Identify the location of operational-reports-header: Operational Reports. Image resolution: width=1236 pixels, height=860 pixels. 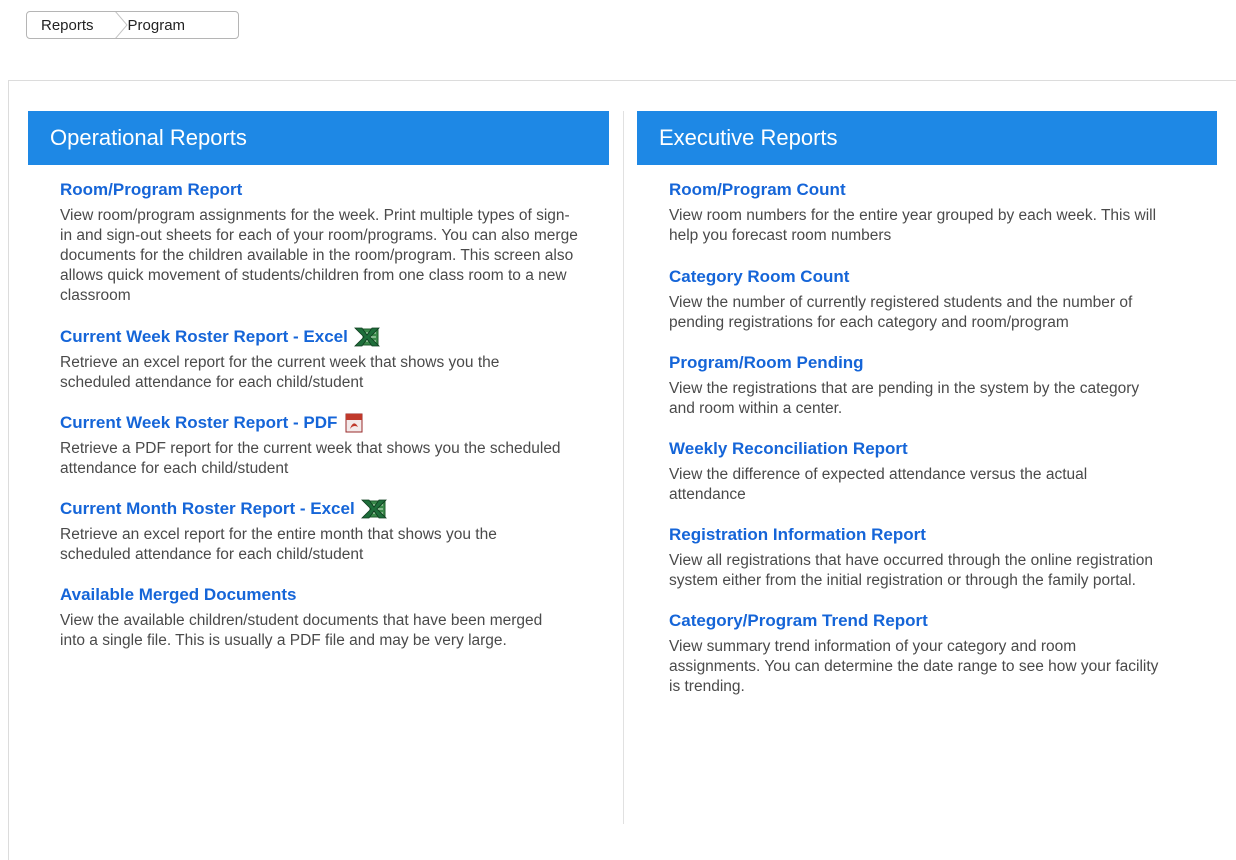
(318, 138).